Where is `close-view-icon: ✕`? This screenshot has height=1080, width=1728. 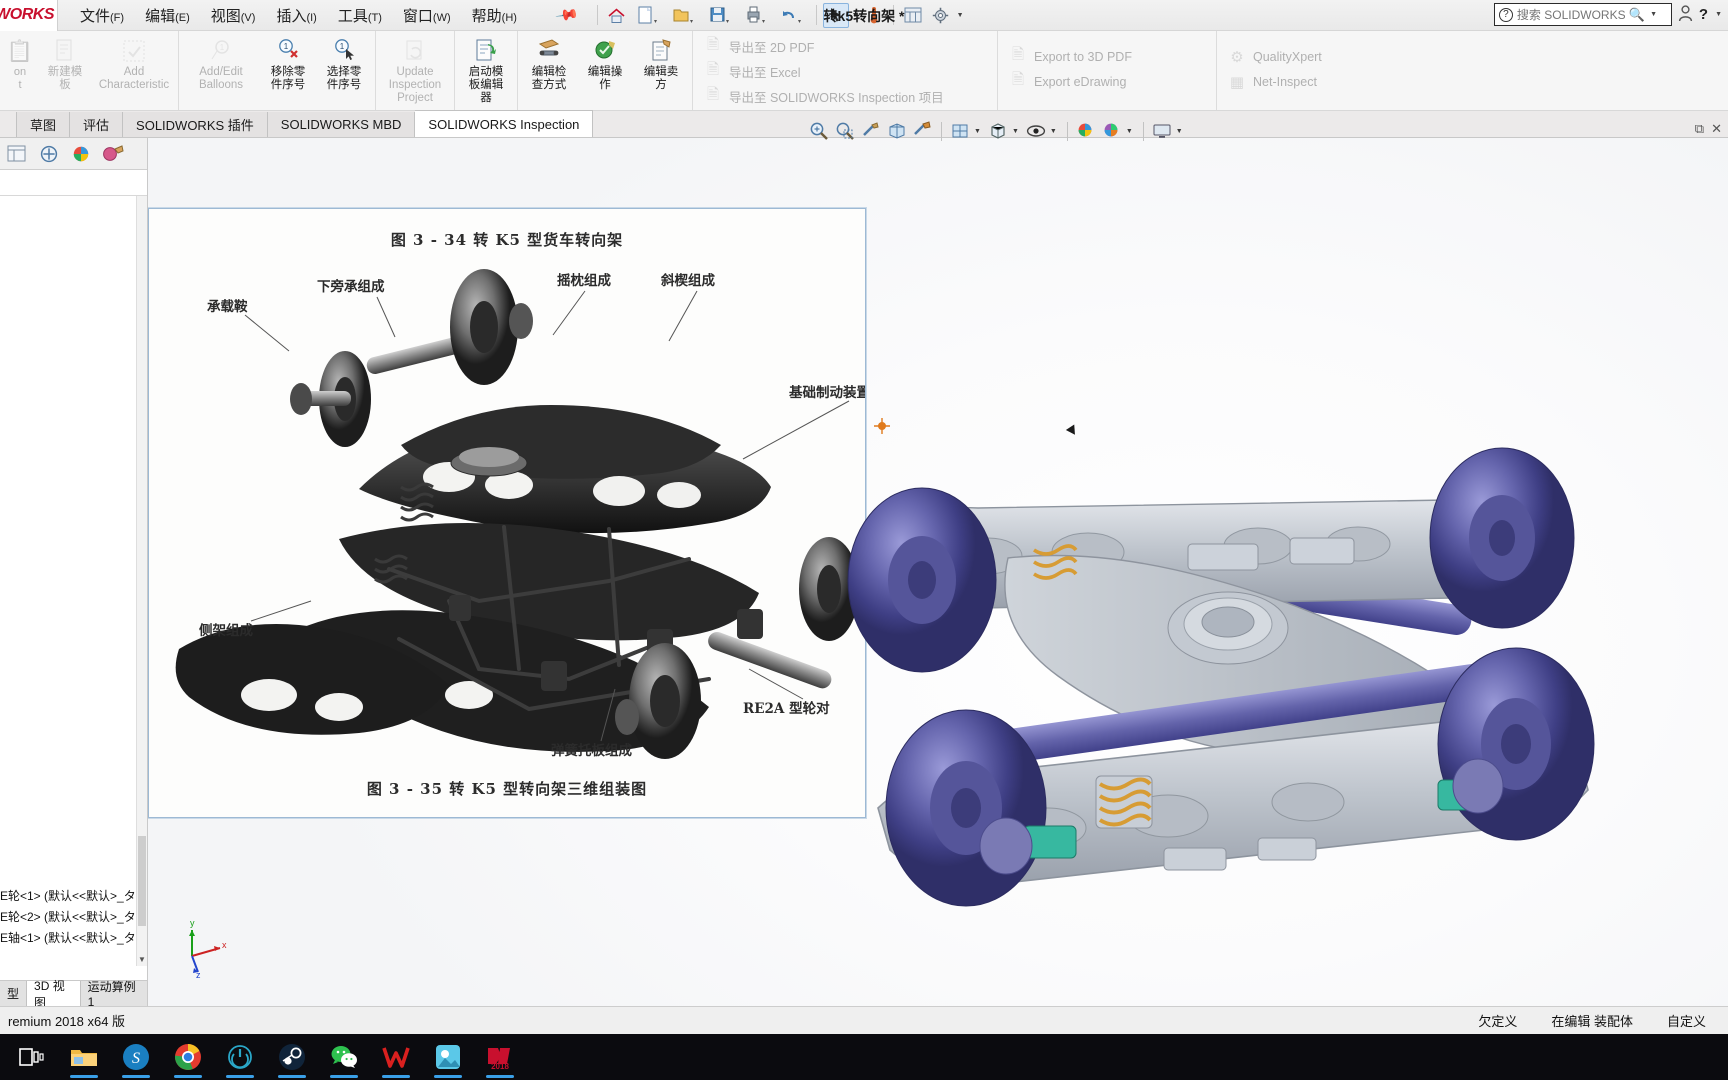 close-view-icon: ✕ is located at coordinates (1716, 129).